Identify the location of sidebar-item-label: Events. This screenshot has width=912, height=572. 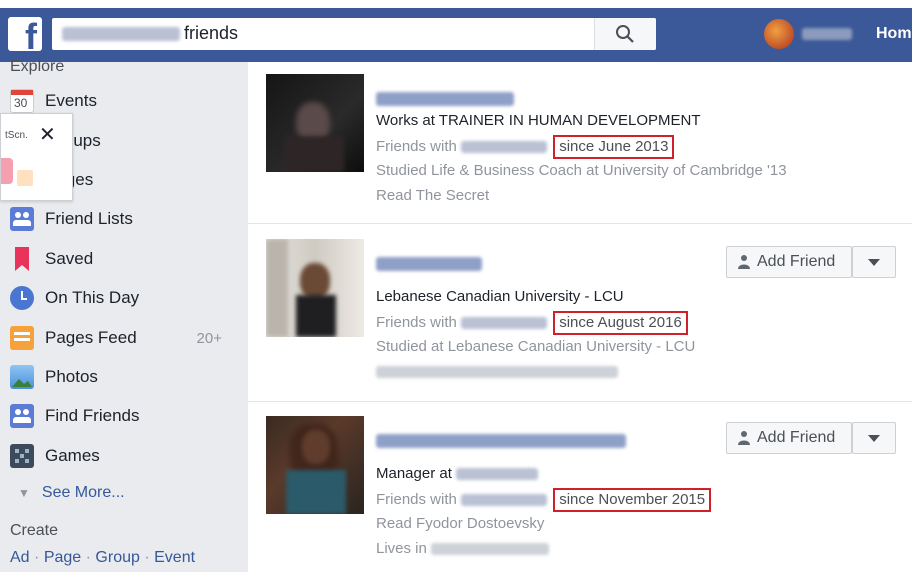
(71, 100).